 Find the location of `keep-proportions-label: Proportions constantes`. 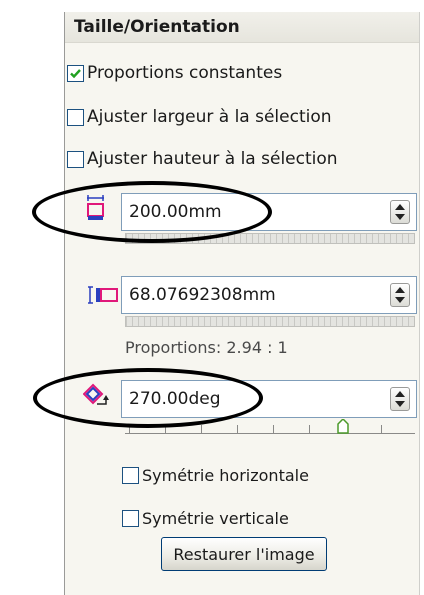

keep-proportions-label: Proportions constantes is located at coordinates (185, 73).